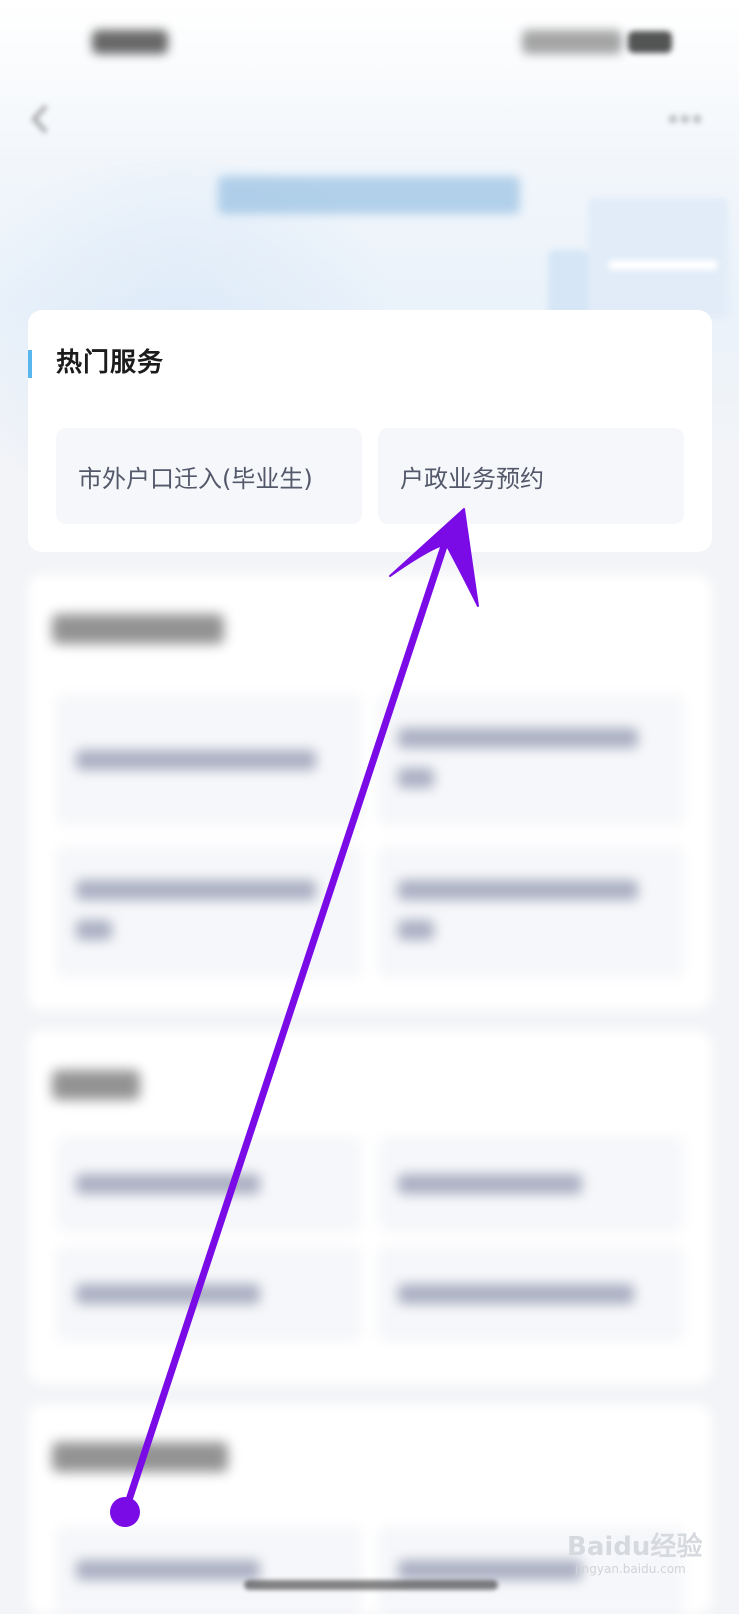 The width and height of the screenshot is (739, 1614). I want to click on header-illustration, so click(638, 258).